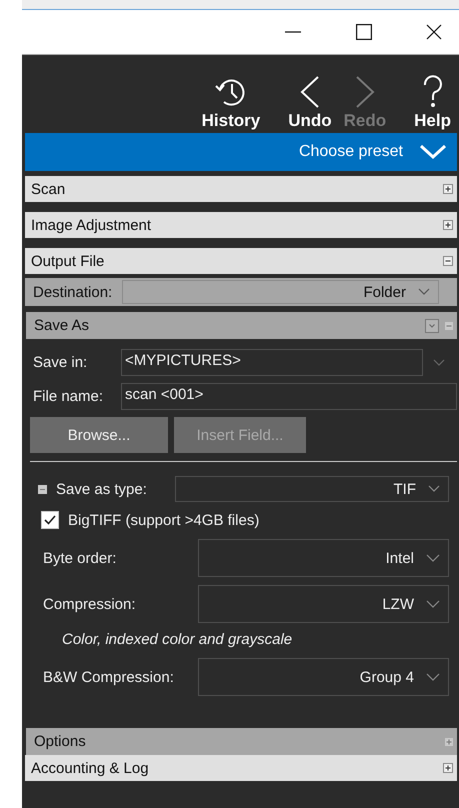  Describe the element at coordinates (91, 225) in the screenshot. I see `section-title: Image Adjustment` at that location.